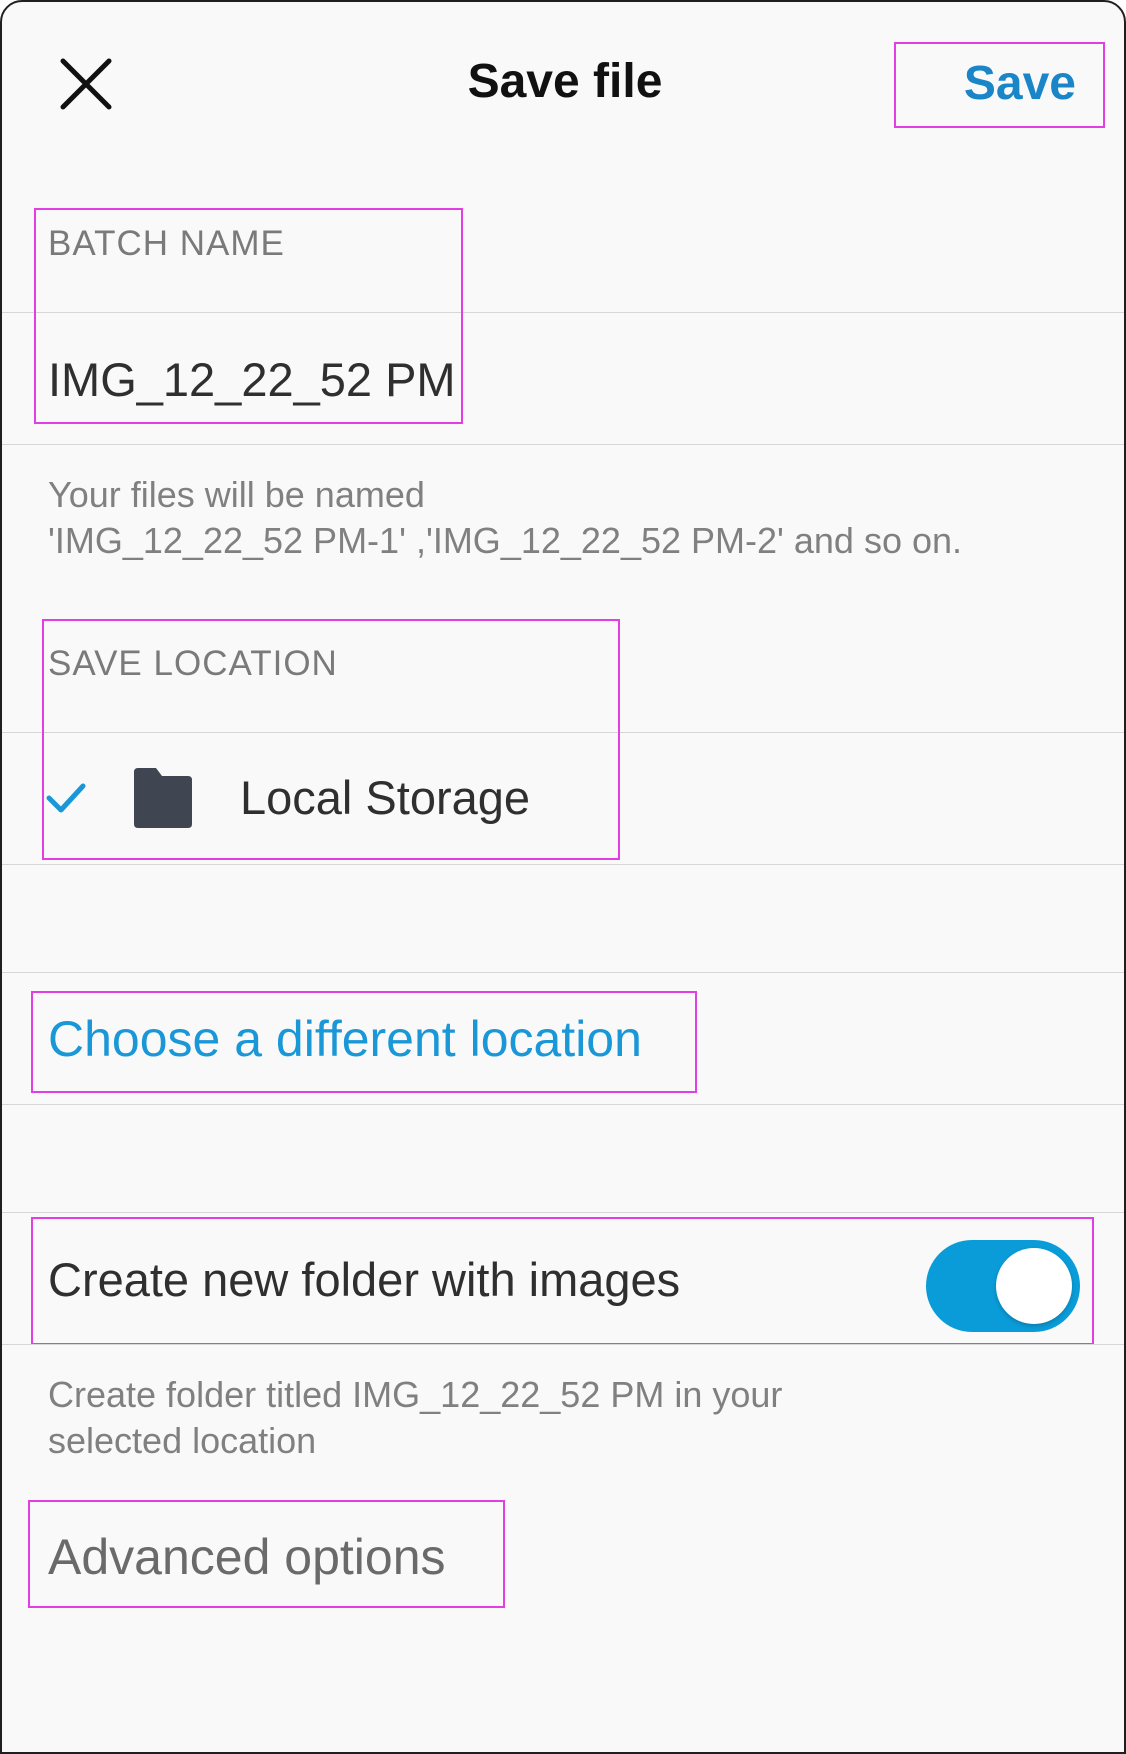  What do you see at coordinates (345, 1039) in the screenshot?
I see `choose-different-location-link: Choose a different location` at bounding box center [345, 1039].